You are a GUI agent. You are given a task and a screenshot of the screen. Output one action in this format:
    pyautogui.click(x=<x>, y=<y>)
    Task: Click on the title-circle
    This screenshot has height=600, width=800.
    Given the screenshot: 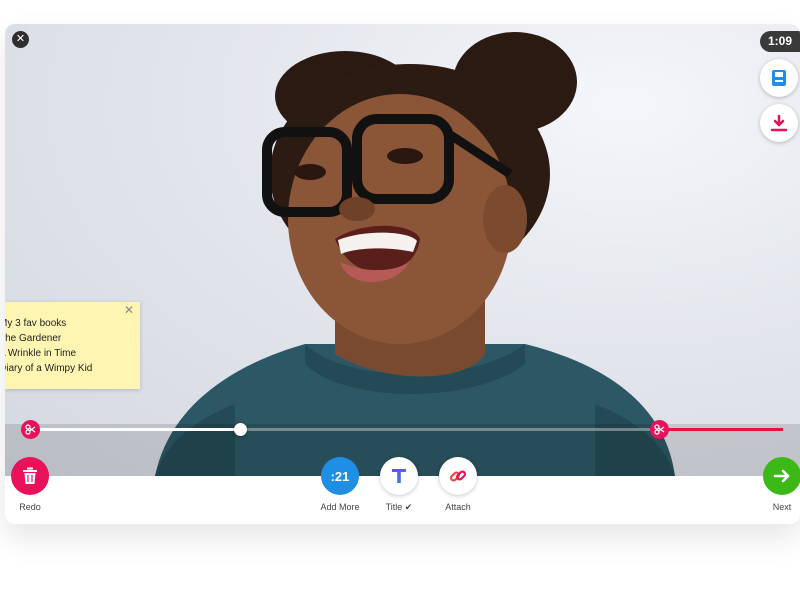 What is the action you would take?
    pyautogui.click(x=399, y=476)
    